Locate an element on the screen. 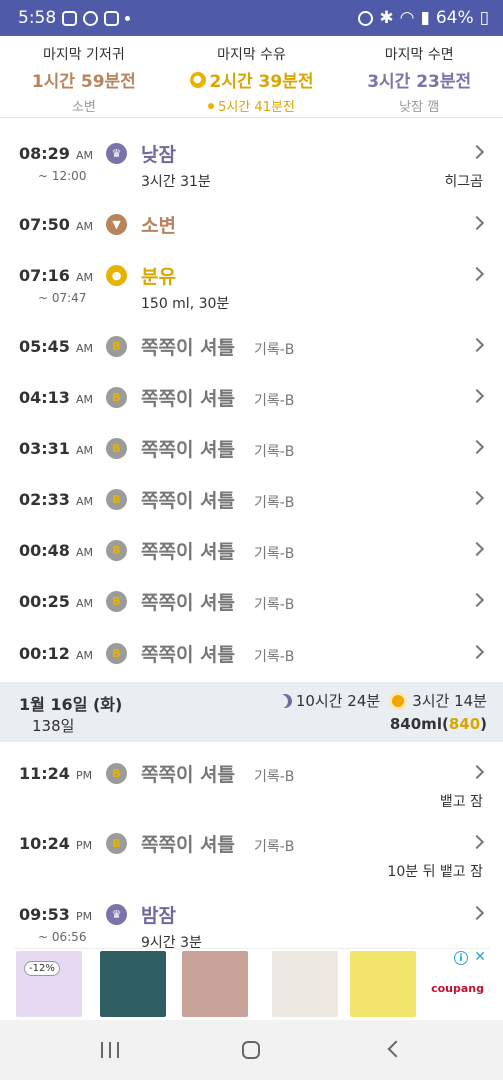  home-icon is located at coordinates (251, 1050).